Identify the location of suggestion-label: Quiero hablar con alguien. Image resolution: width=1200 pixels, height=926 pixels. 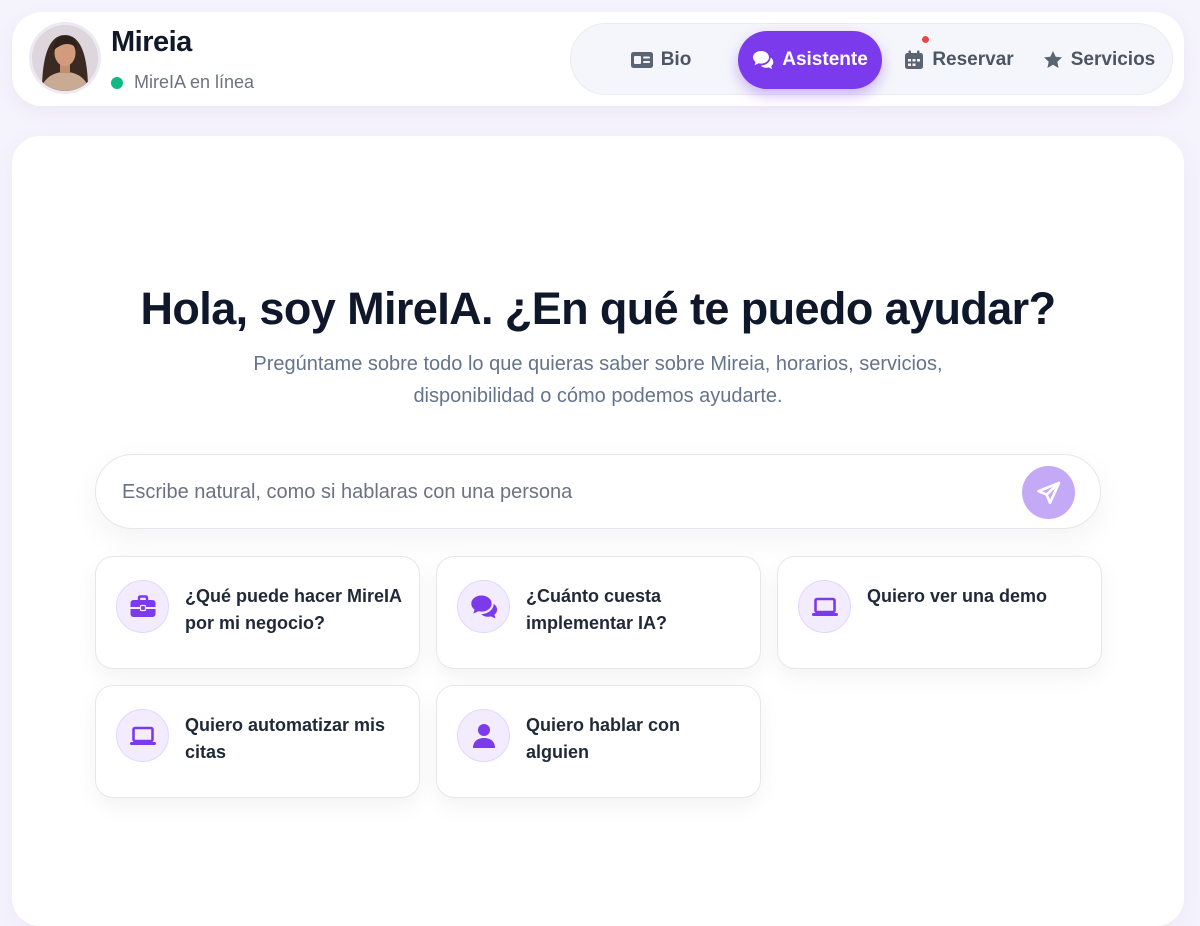
(603, 738).